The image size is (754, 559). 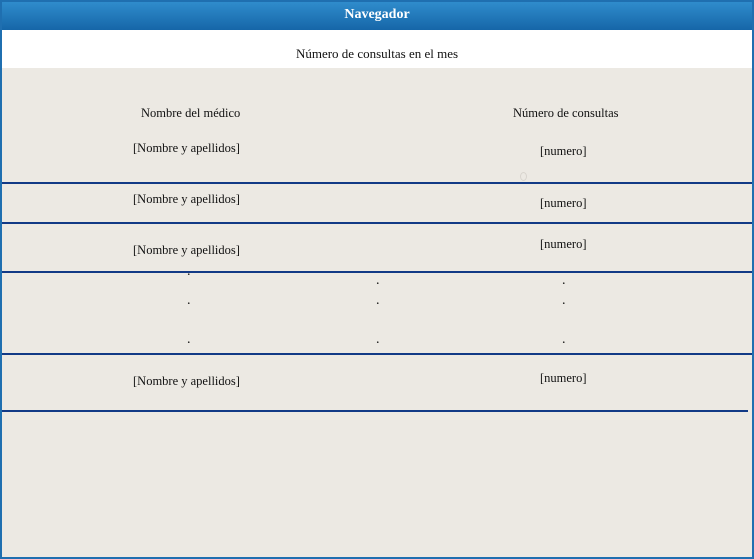 I want to click on window-title-bar: Navegador, so click(x=377, y=16).